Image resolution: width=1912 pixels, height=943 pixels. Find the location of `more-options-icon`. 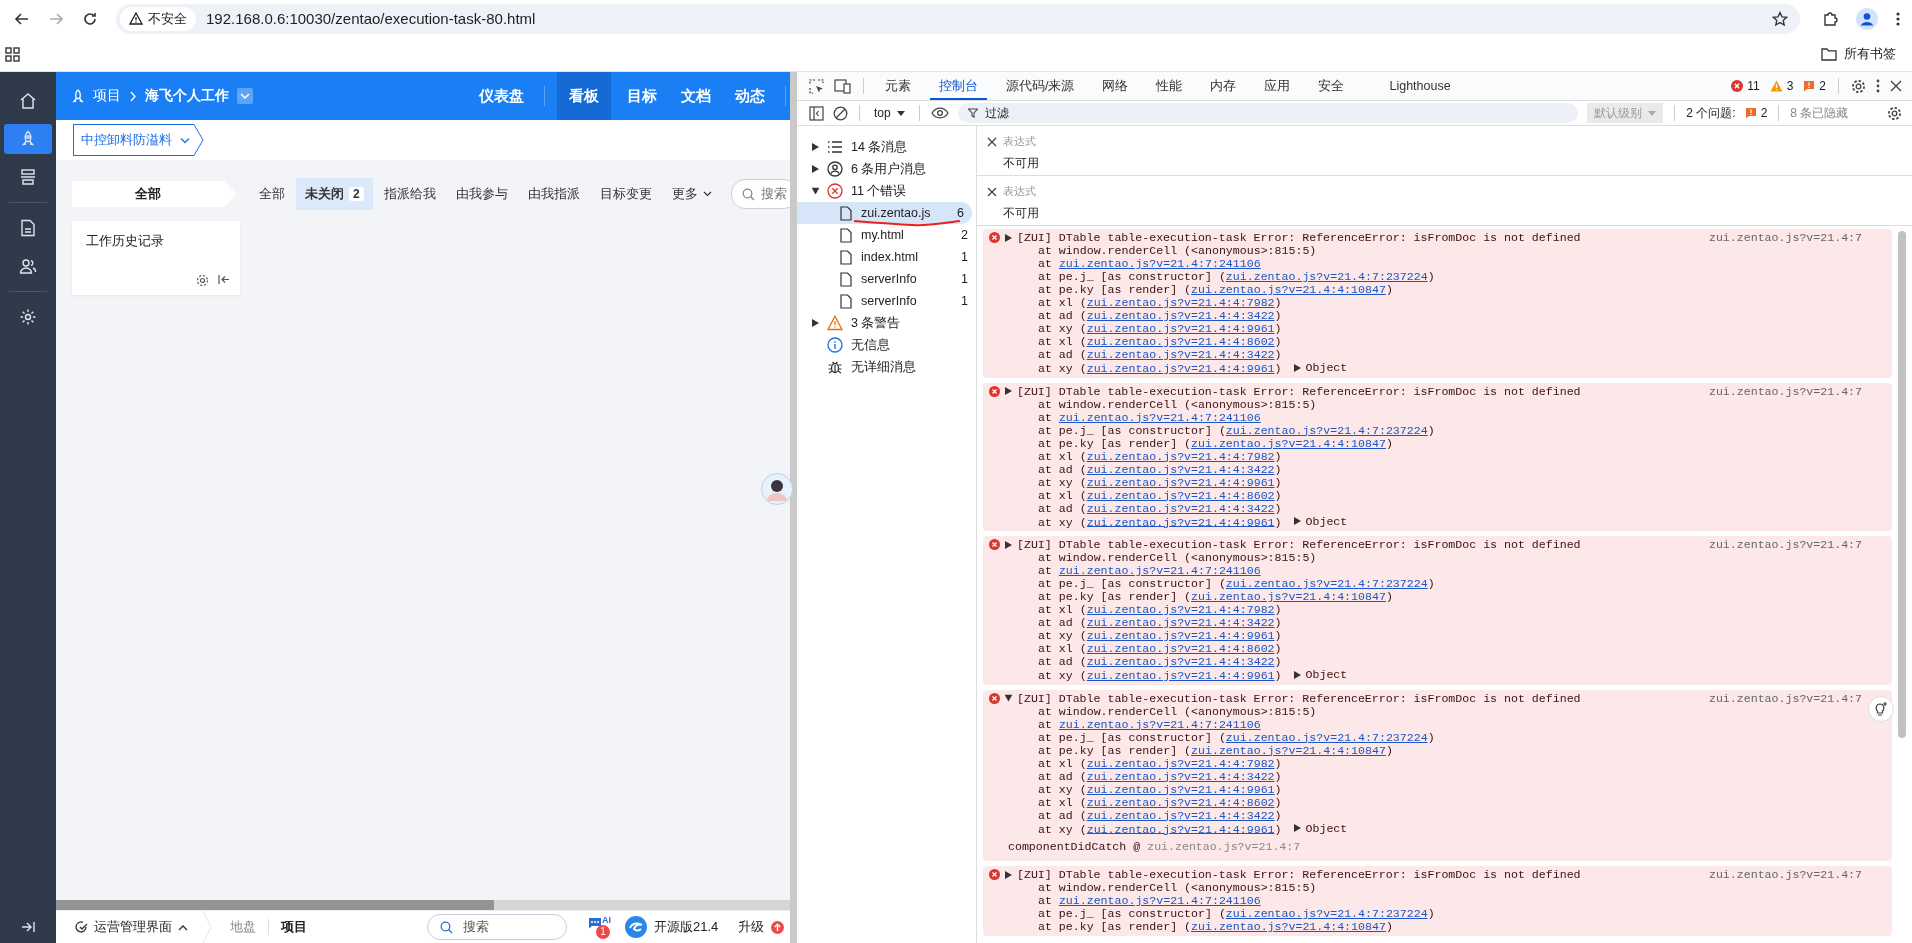

more-options-icon is located at coordinates (1878, 86).